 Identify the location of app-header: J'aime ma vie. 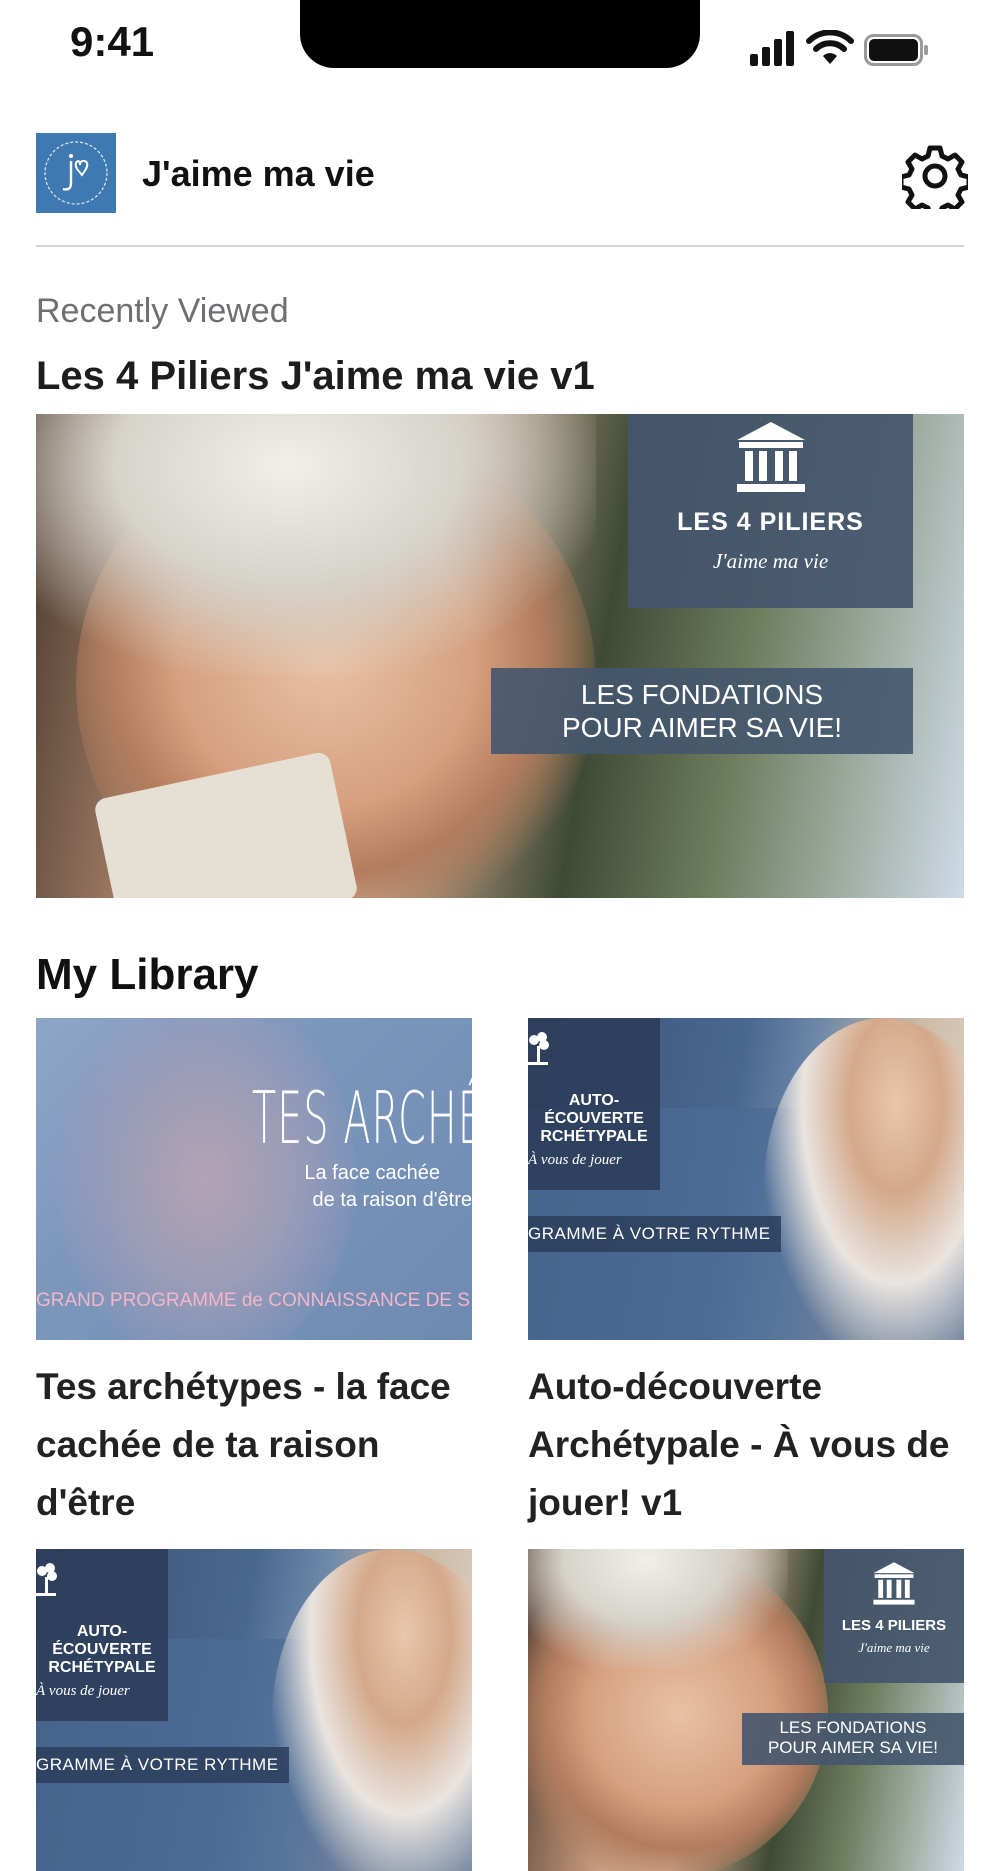
(502, 174).